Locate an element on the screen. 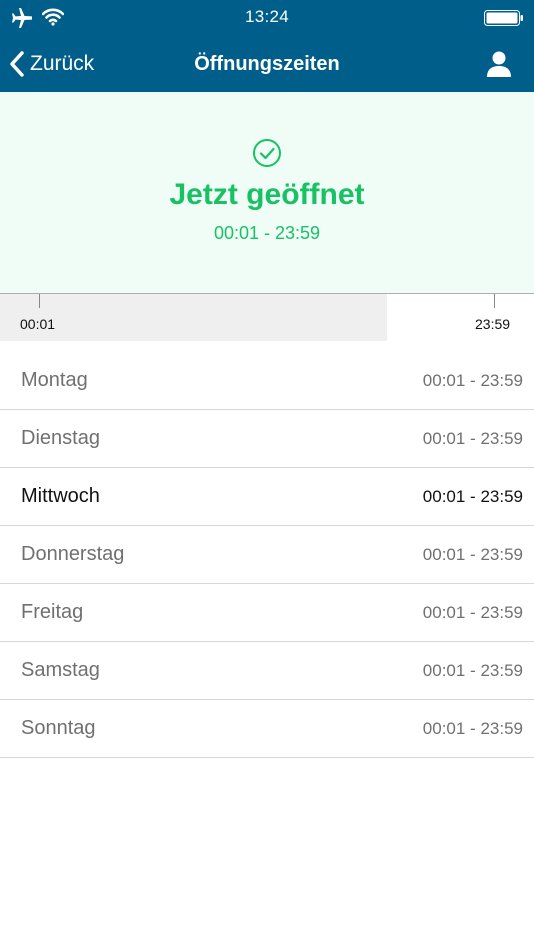 The image size is (534, 950). day-name: Freitag is located at coordinates (52, 612).